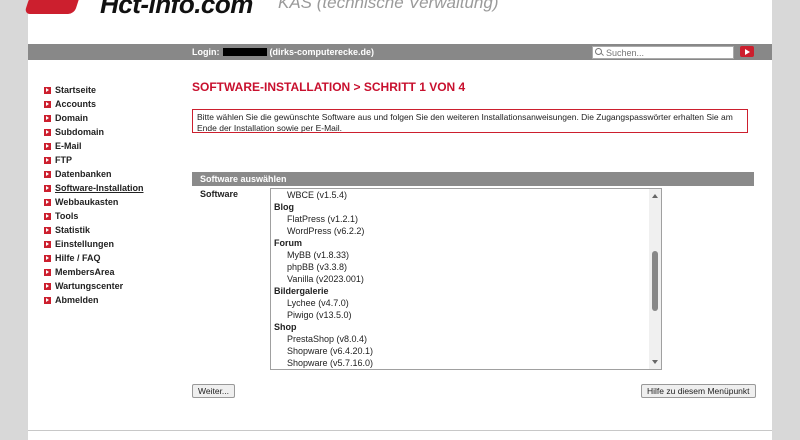 Image resolution: width=800 pixels, height=440 pixels. I want to click on sidebar-item-label: FTP, so click(63, 160).